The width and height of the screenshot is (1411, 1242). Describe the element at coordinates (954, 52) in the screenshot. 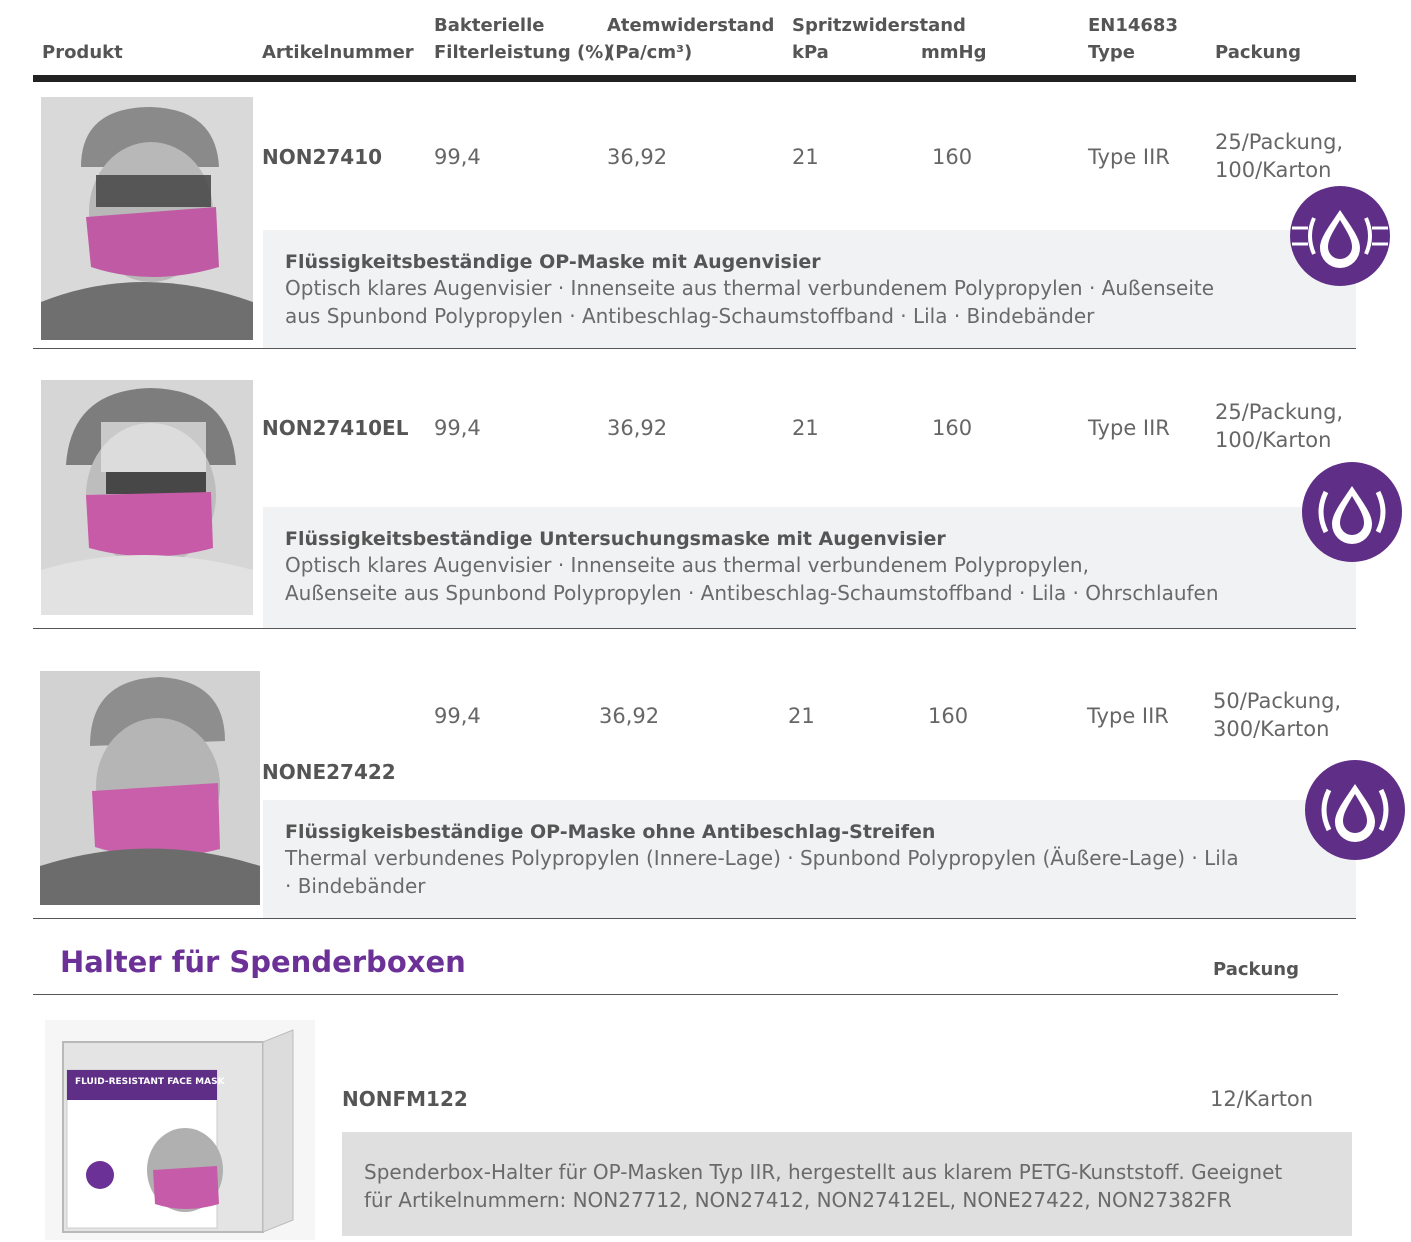

I see `header-mmhg: mmHg` at that location.